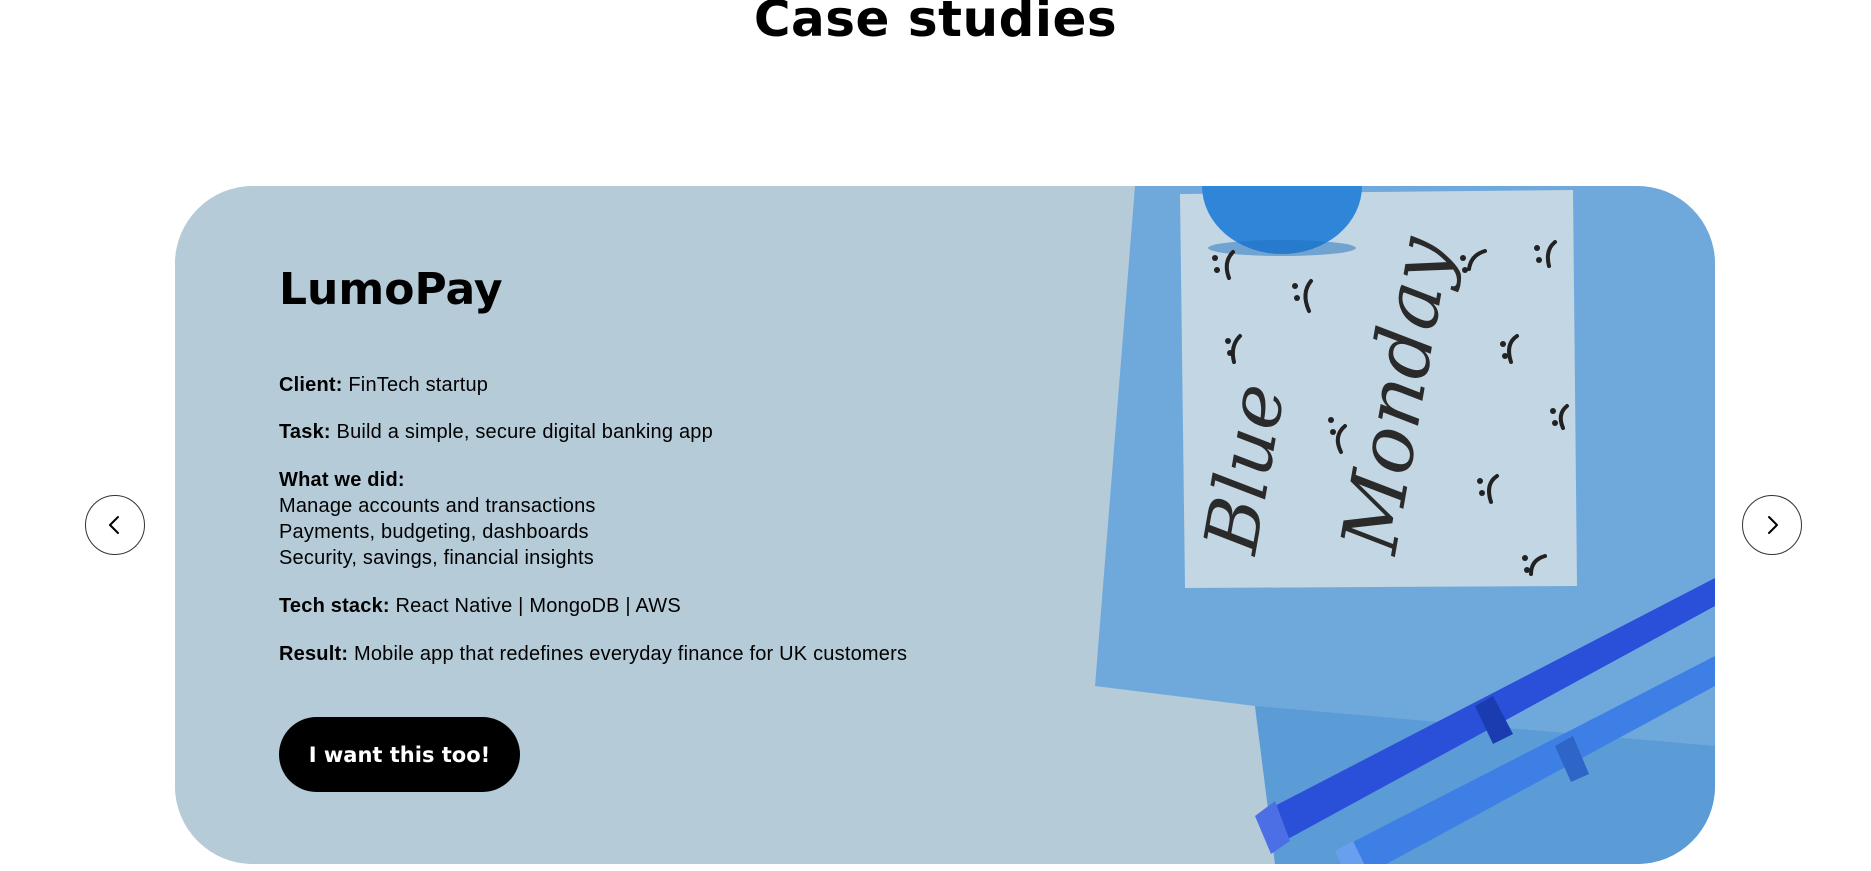 Image resolution: width=1871 pixels, height=871 pixels. I want to click on what-we-did-item: Payments, budgeting, dashboards, so click(434, 532).